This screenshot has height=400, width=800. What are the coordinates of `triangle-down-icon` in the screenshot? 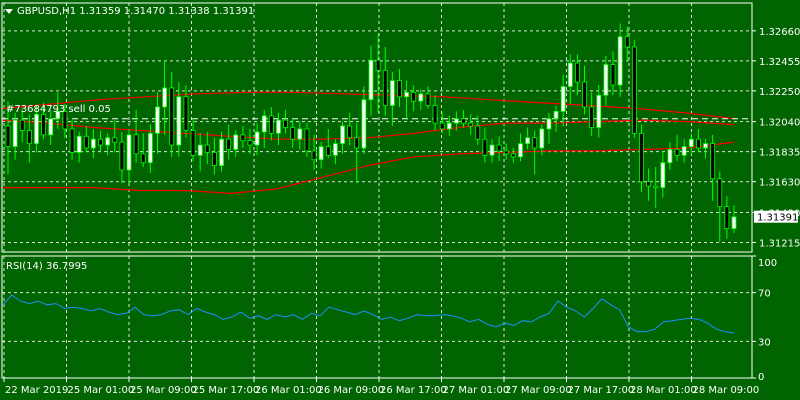 It's located at (9, 11).